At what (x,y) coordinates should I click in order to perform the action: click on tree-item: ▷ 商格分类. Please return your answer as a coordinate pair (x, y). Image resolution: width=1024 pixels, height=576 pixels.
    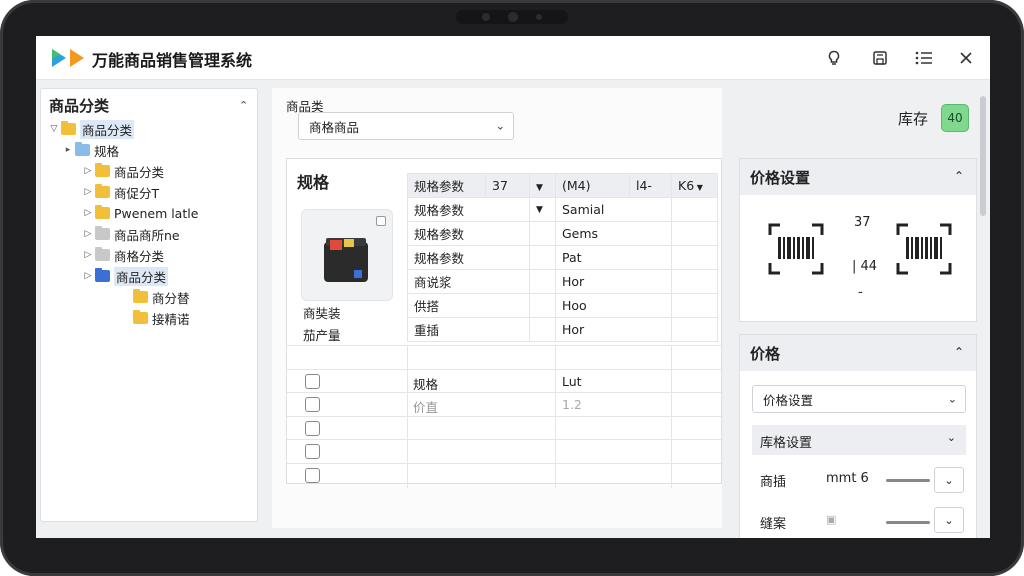
    Looking at the image, I should click on (122, 255).